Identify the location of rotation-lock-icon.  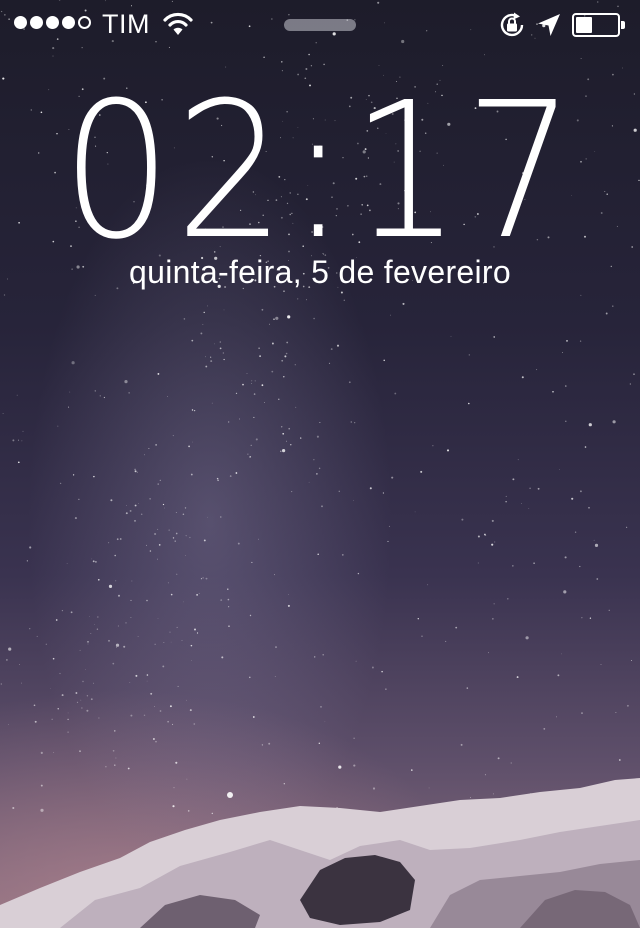
(512, 24).